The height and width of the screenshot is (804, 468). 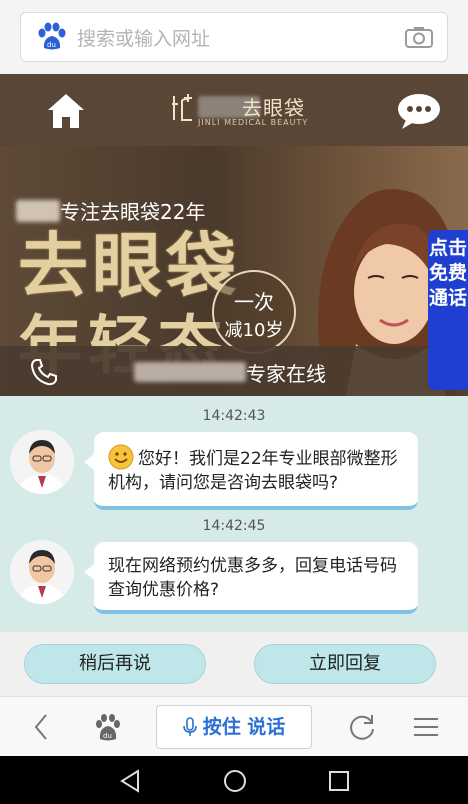 I want to click on browser-search-area: du 搜索或输入网址, so click(x=234, y=37).